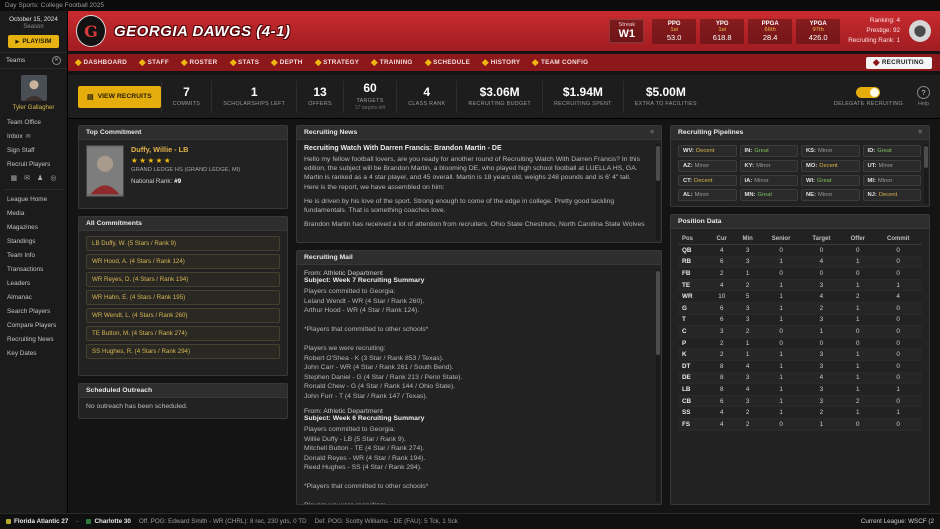 This screenshot has width=940, height=529. Describe the element at coordinates (868, 92) in the screenshot. I see `delegate-toggle` at that location.